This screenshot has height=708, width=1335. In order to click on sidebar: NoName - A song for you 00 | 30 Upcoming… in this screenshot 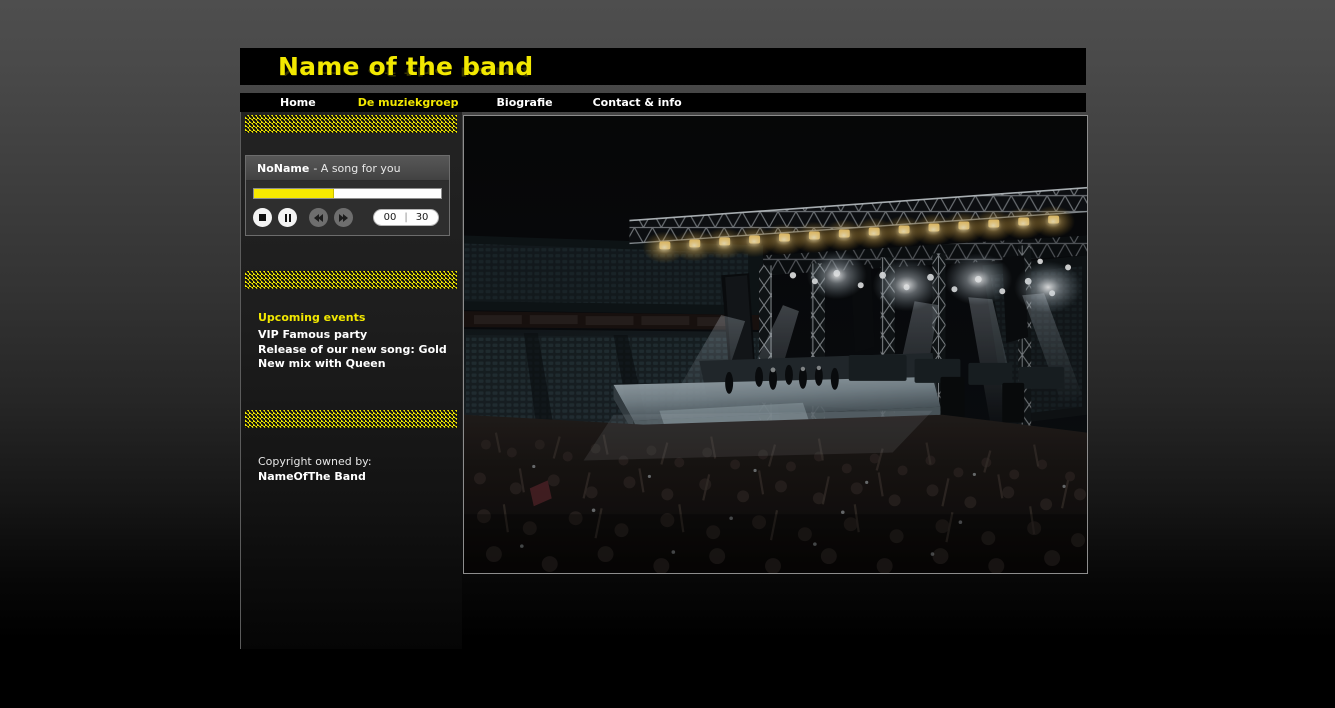, I will do `click(351, 380)`.